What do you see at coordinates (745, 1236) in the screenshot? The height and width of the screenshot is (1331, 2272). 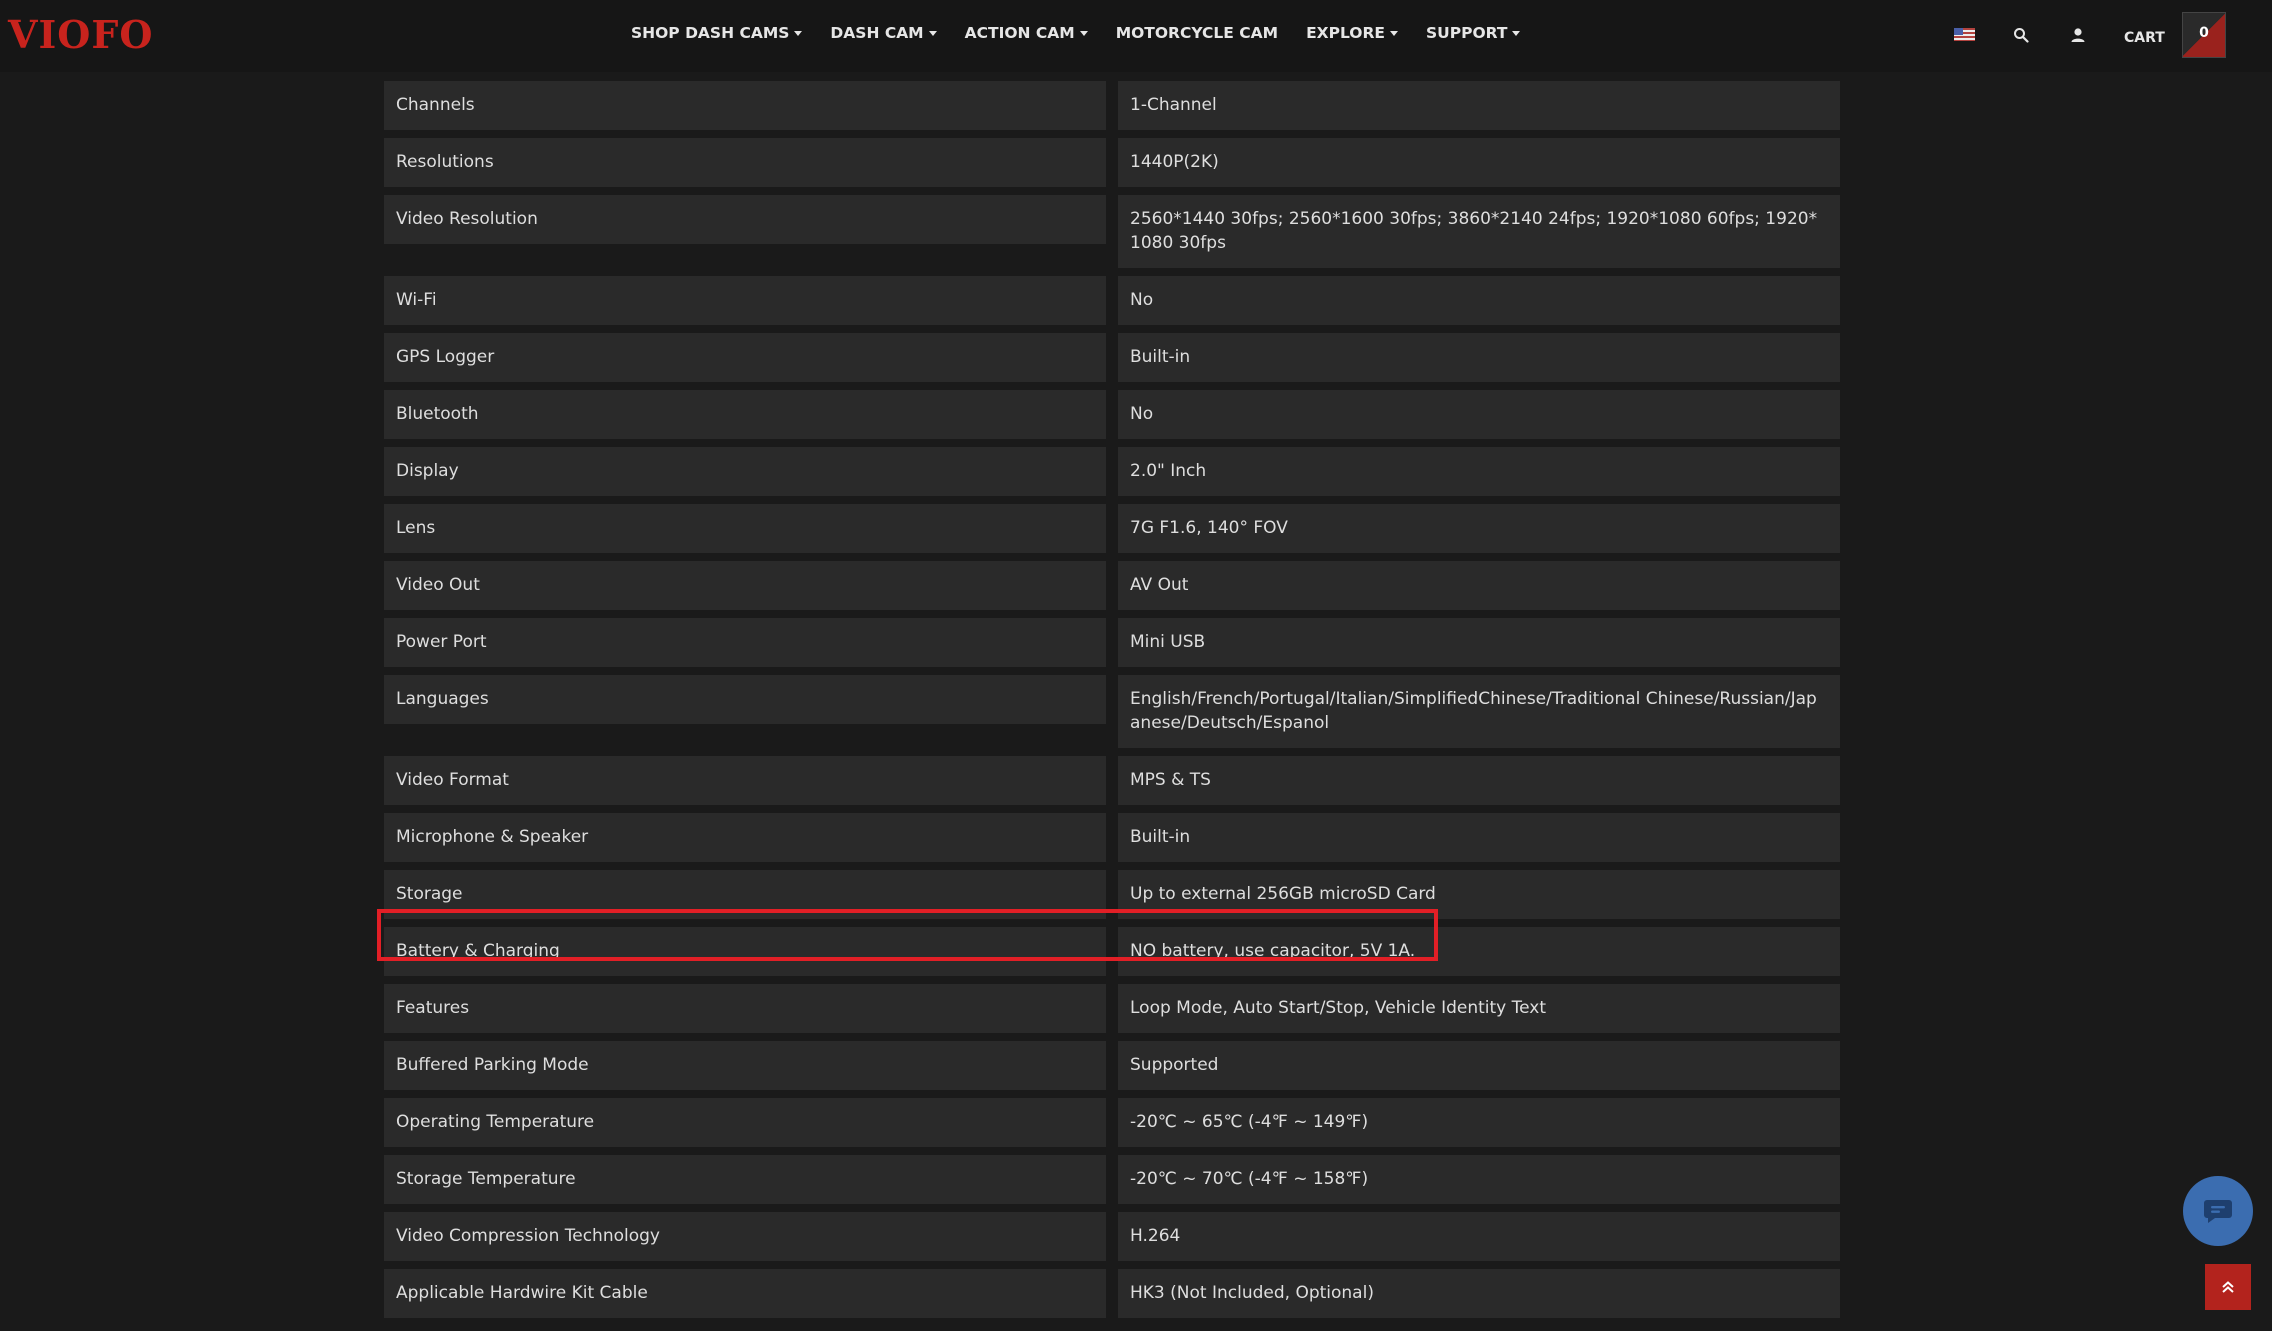 I see `spec-label: Video Compression Technology` at bounding box center [745, 1236].